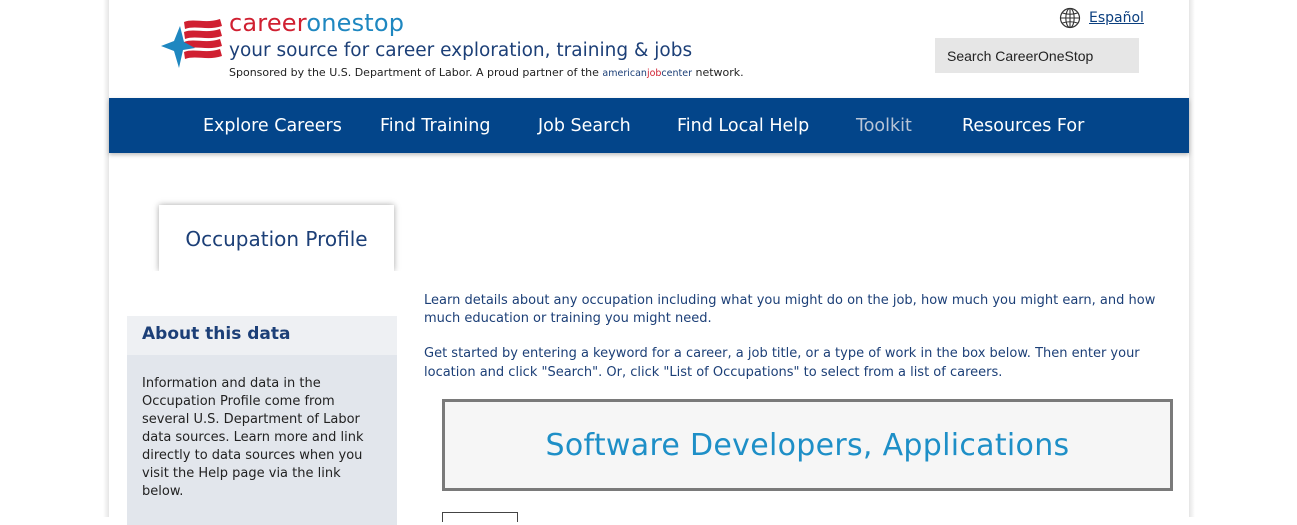 Image resolution: width=1297 pixels, height=525 pixels. I want to click on brand-name: careeronestop, so click(316, 23).